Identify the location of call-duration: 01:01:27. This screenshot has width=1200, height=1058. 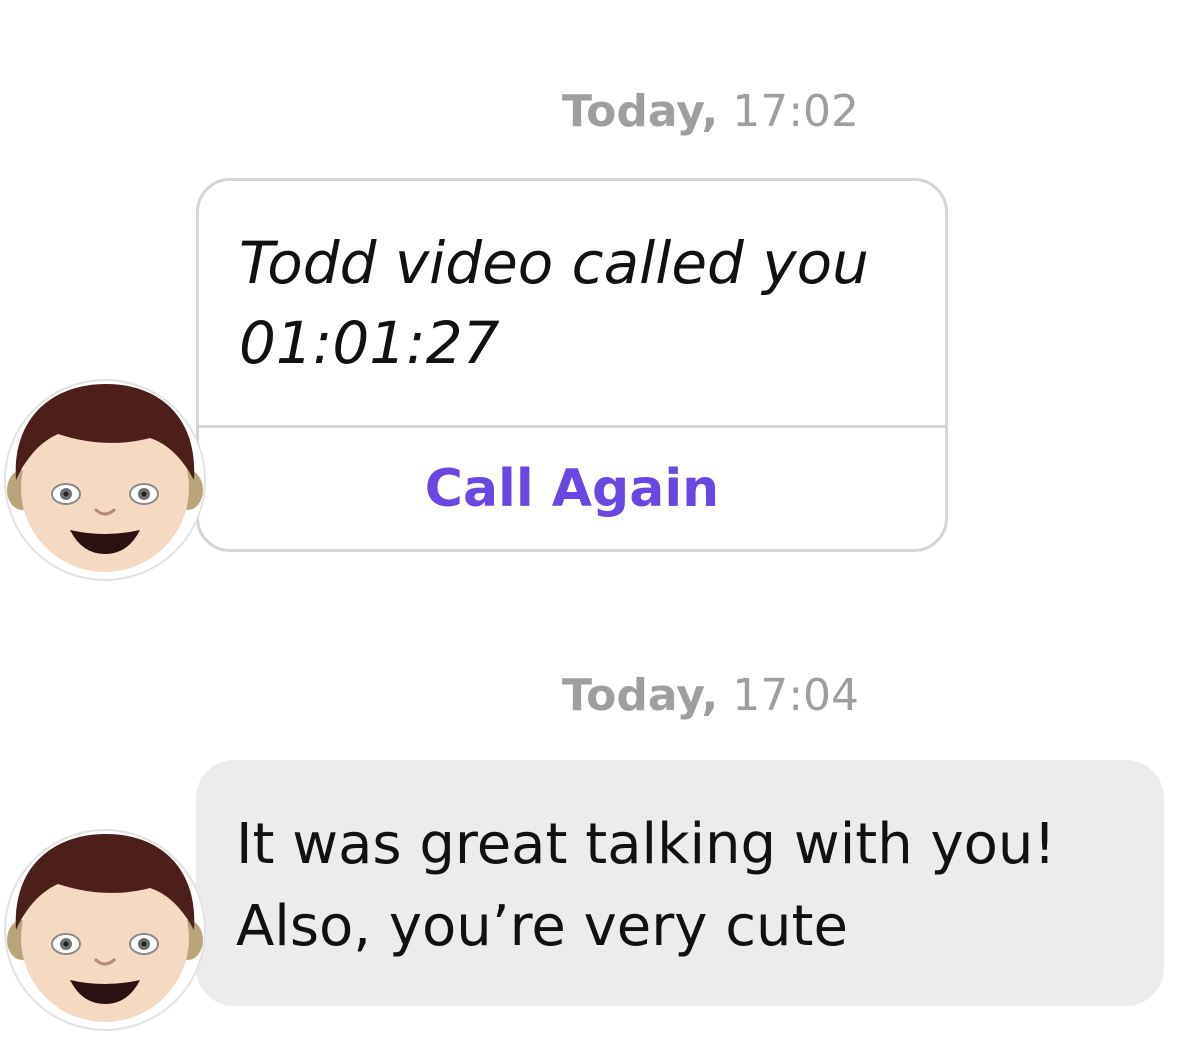
(369, 343).